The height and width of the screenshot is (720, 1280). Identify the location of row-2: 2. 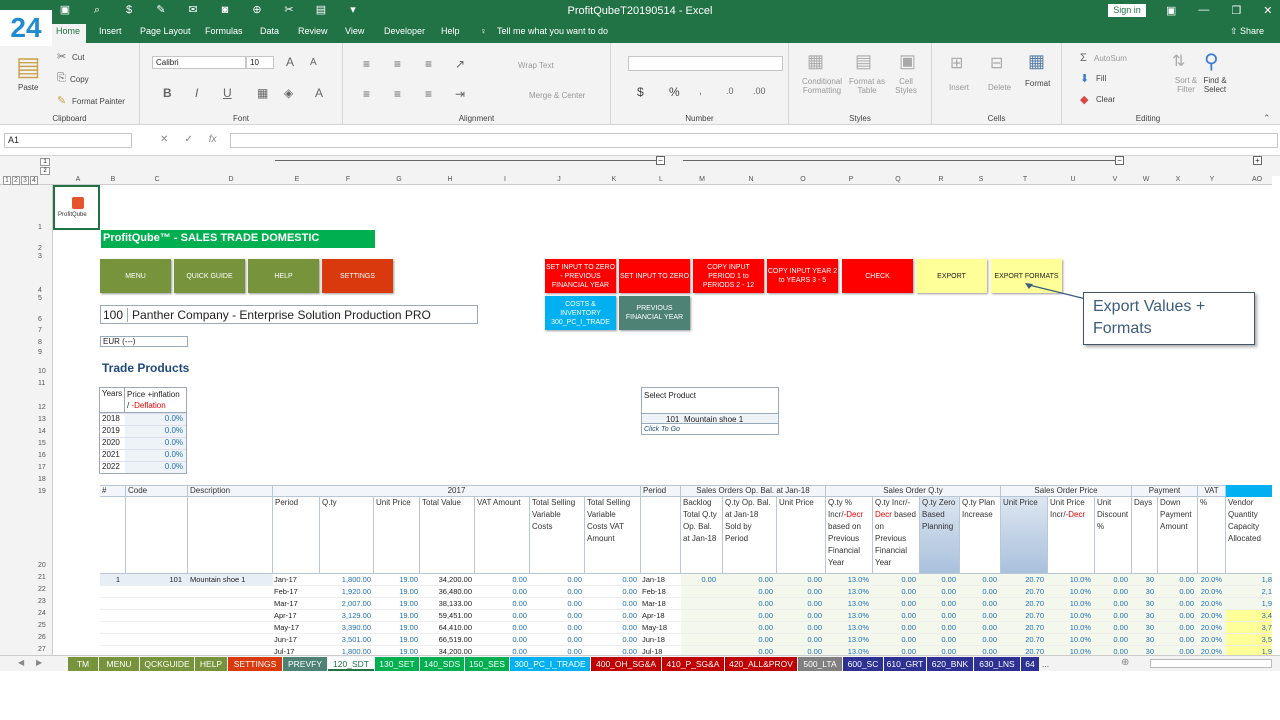
(40, 248).